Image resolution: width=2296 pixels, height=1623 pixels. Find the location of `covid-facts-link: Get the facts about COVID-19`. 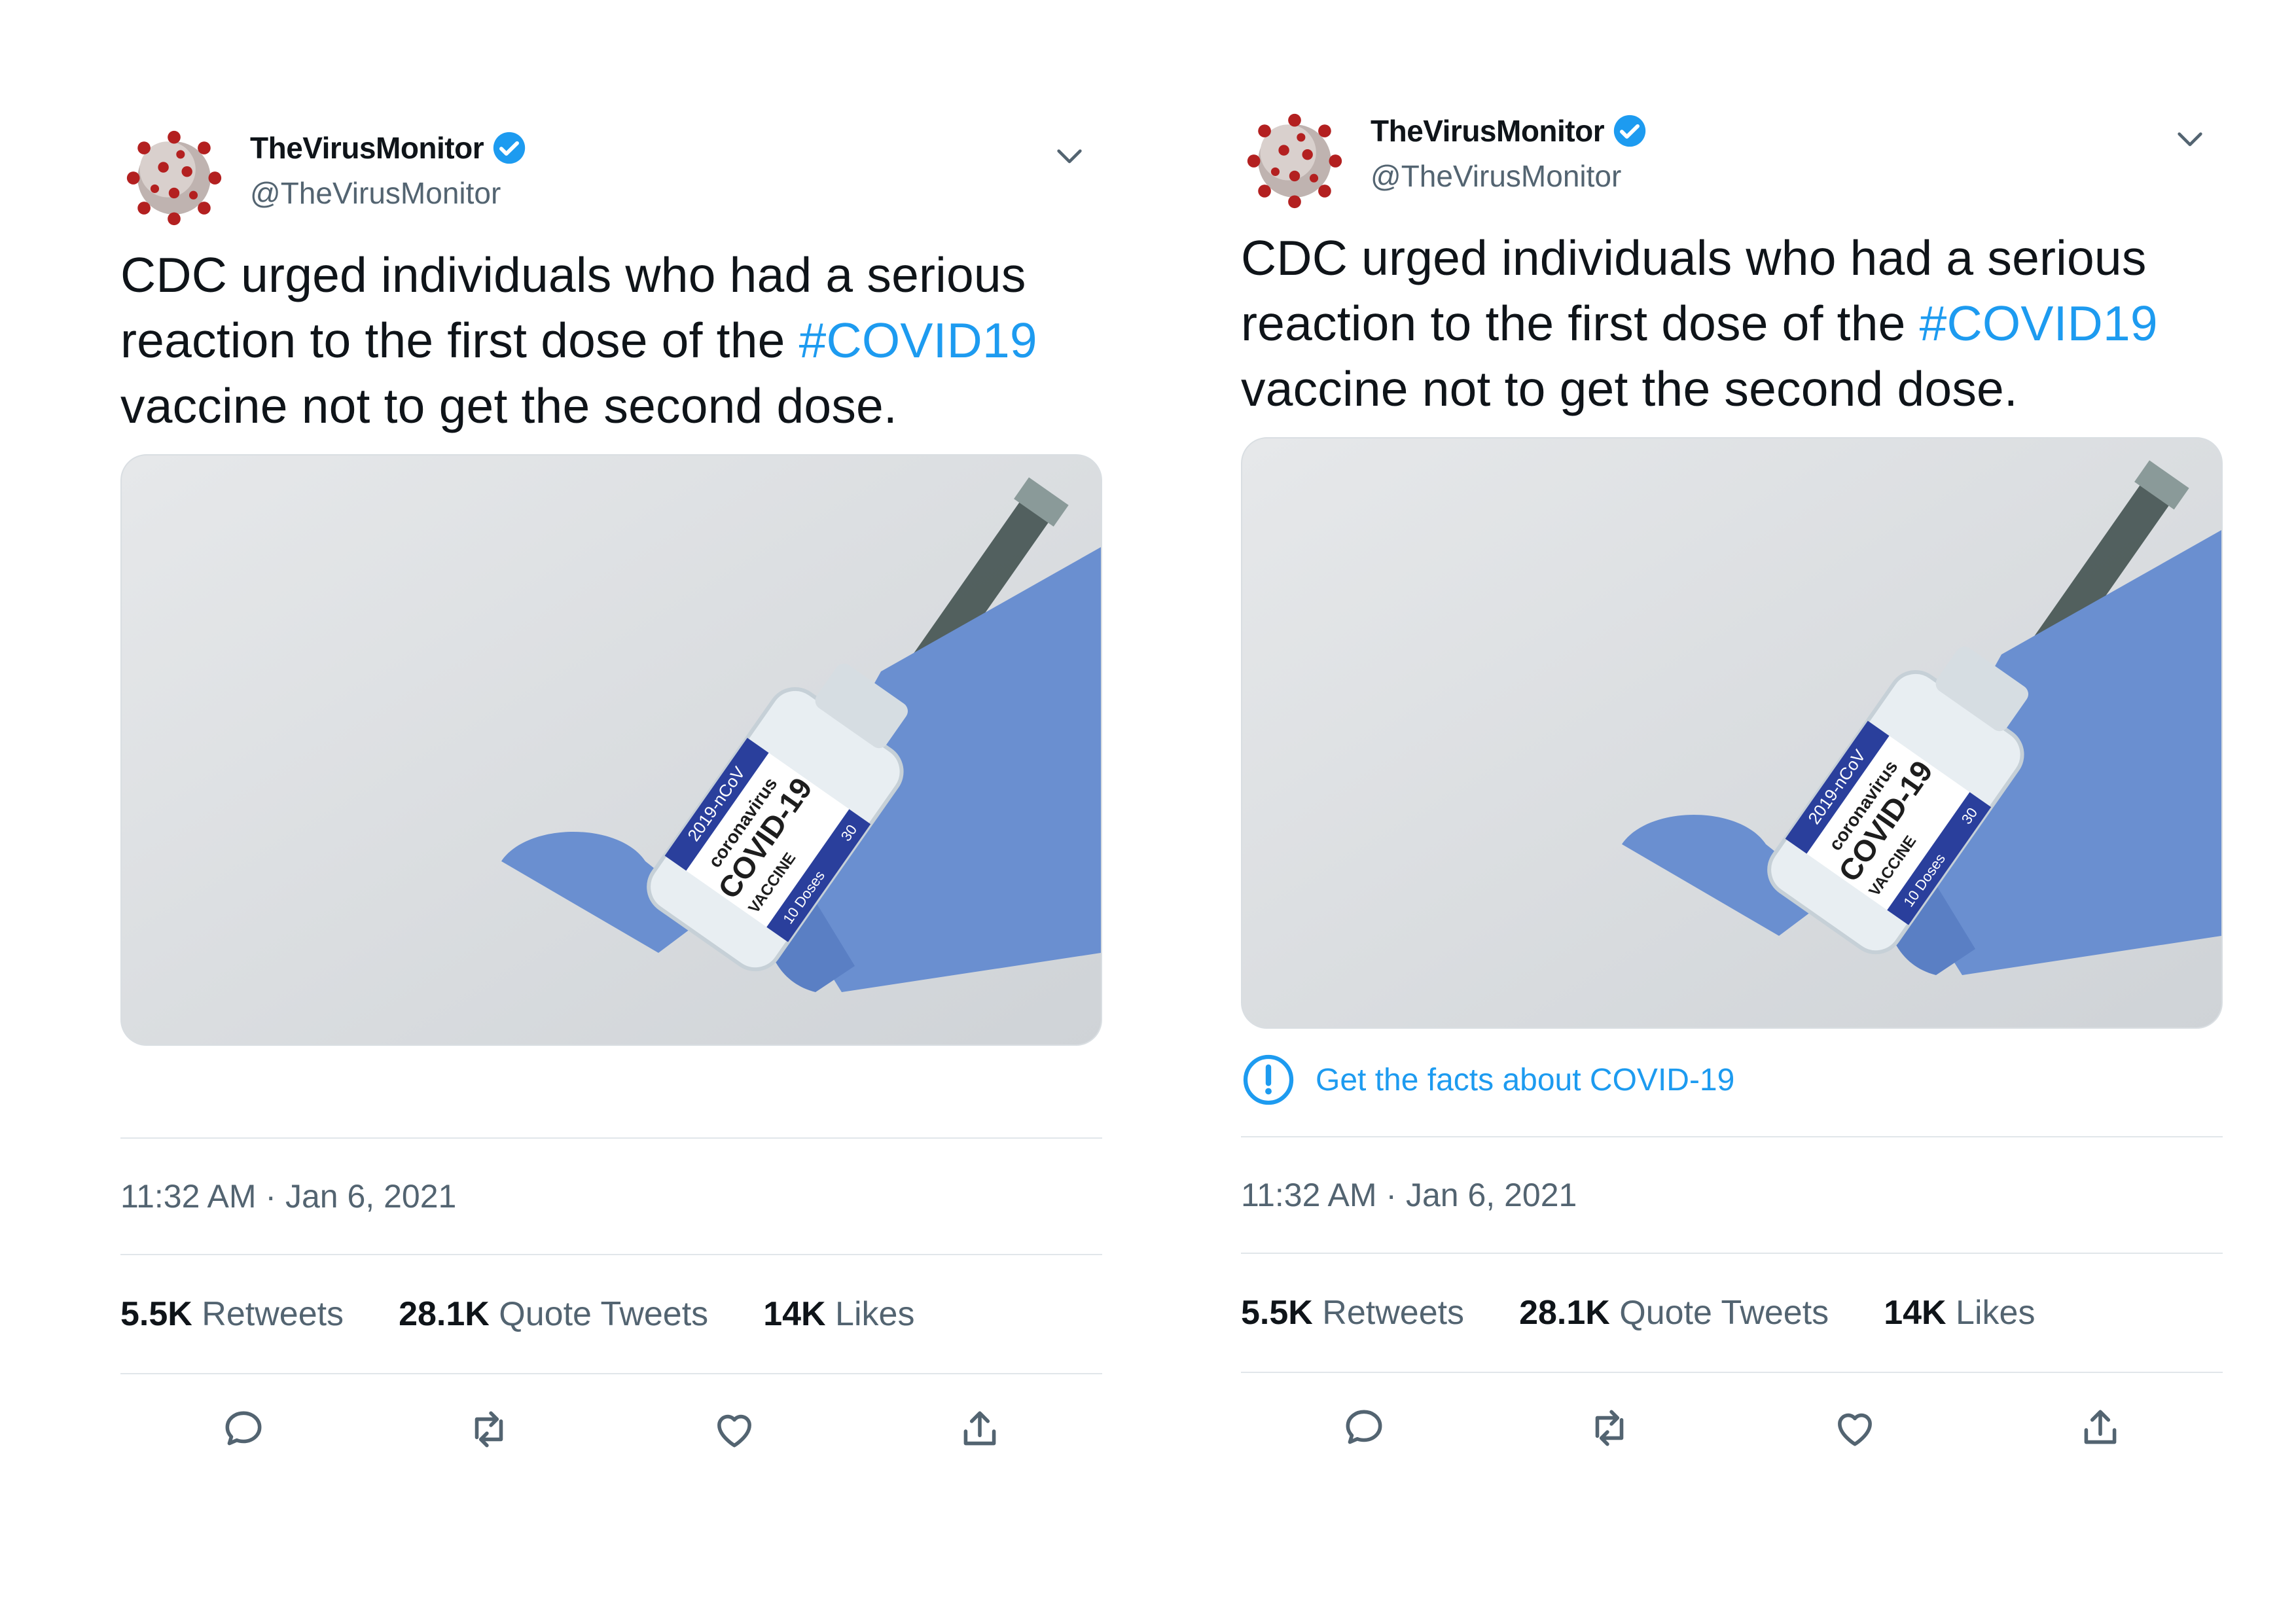

covid-facts-link: Get the facts about COVID-19 is located at coordinates (1732, 1079).